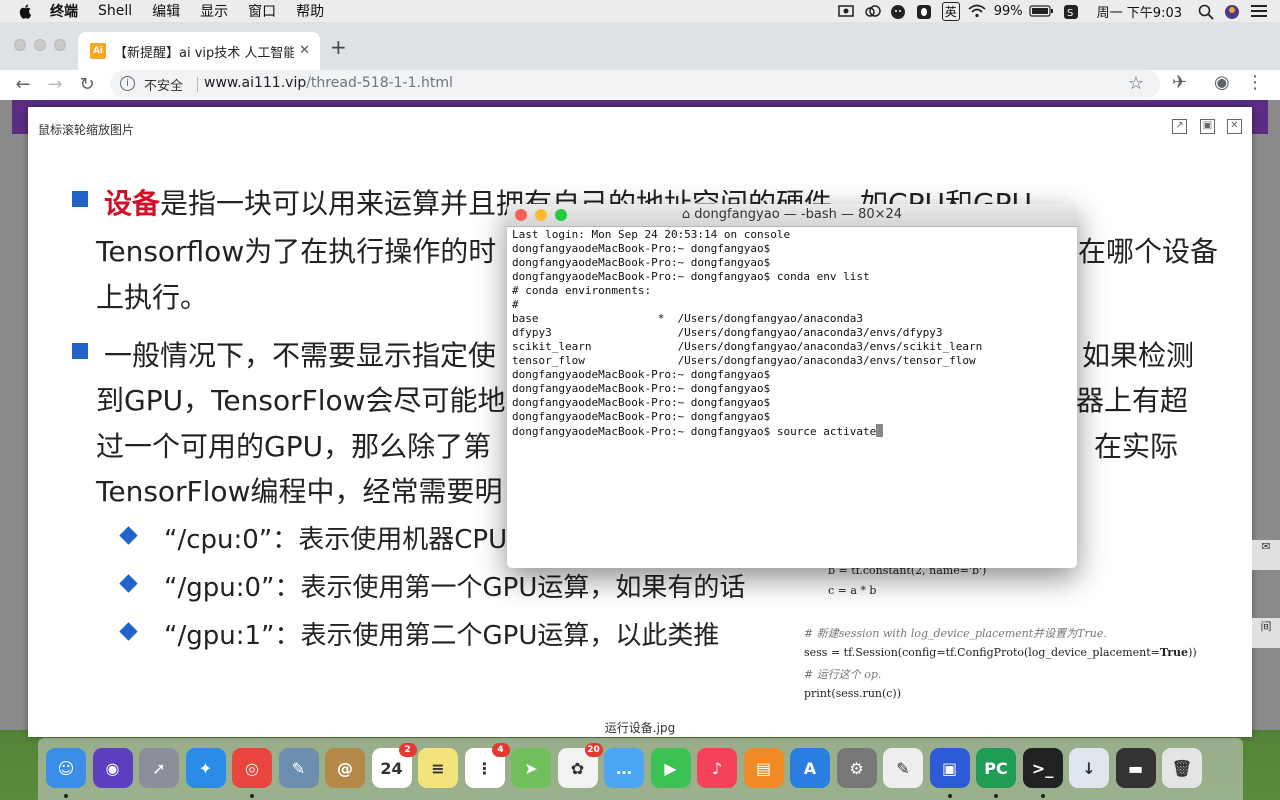 Image resolution: width=1280 pixels, height=800 pixels. Describe the element at coordinates (127, 83) in the screenshot. I see `site-info-icon: i` at that location.